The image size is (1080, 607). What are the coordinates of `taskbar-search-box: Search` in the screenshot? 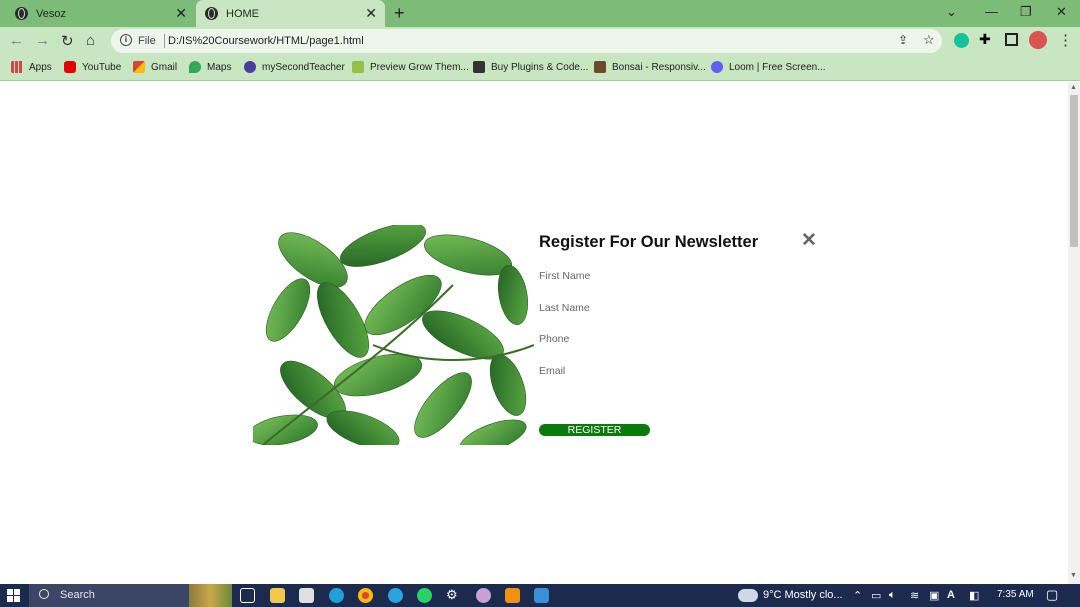 It's located at (130, 595).